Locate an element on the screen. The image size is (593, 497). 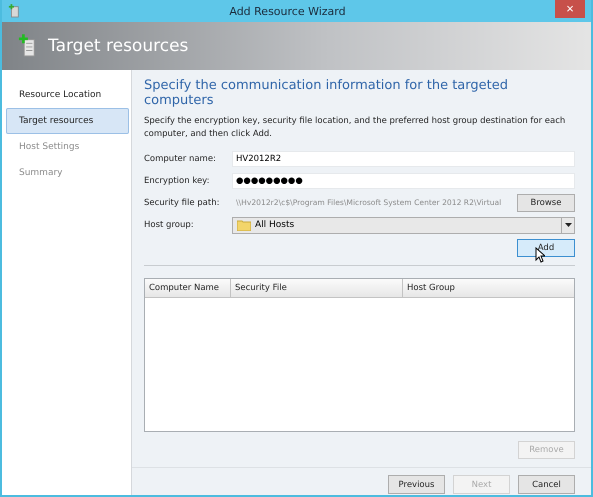
step-item: Resource Location is located at coordinates (67, 95).